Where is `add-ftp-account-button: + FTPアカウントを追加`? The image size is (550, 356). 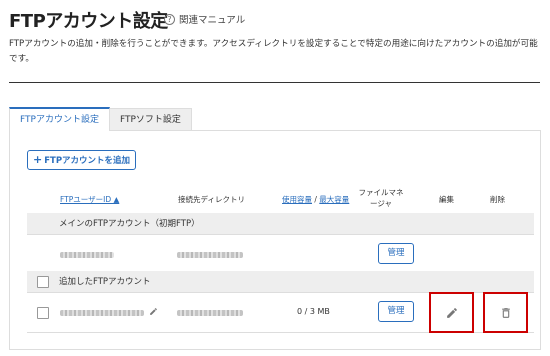 add-ftp-account-button: + FTPアカウントを追加 is located at coordinates (82, 160).